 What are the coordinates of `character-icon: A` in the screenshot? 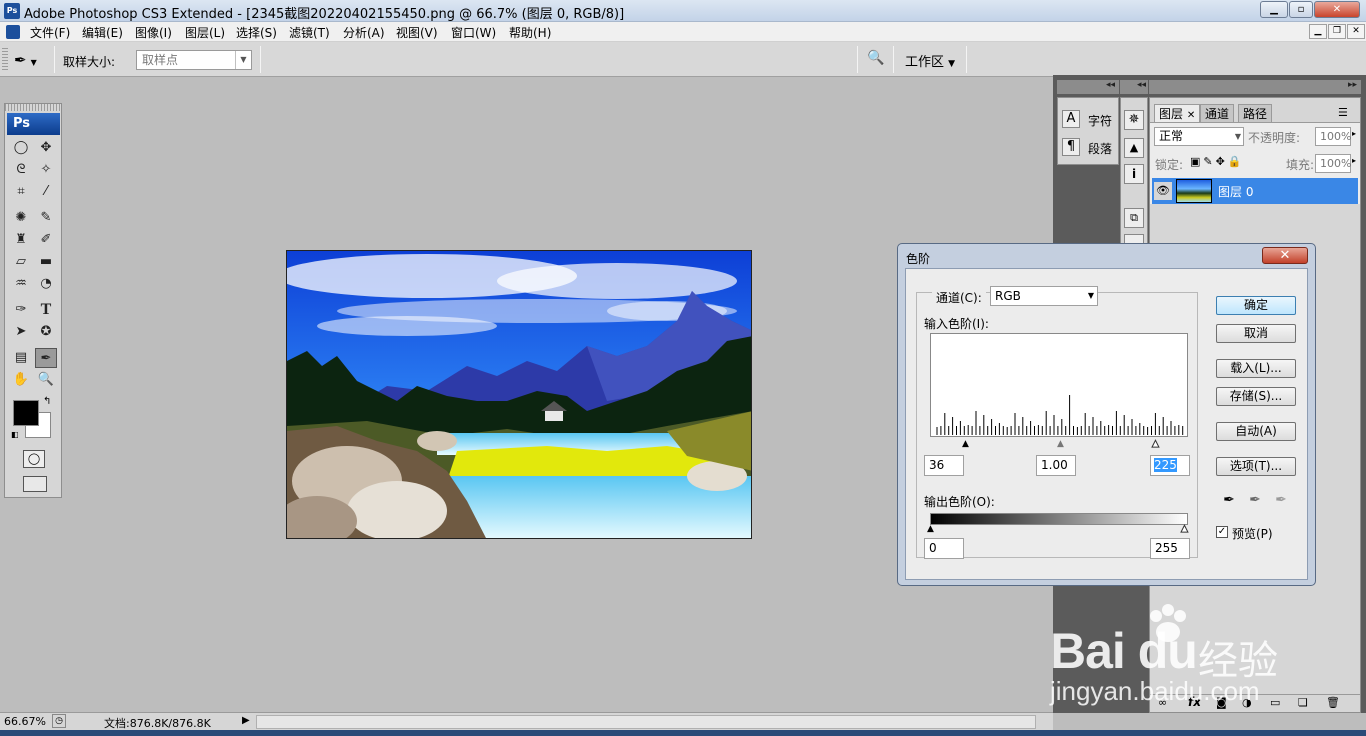 It's located at (1071, 119).